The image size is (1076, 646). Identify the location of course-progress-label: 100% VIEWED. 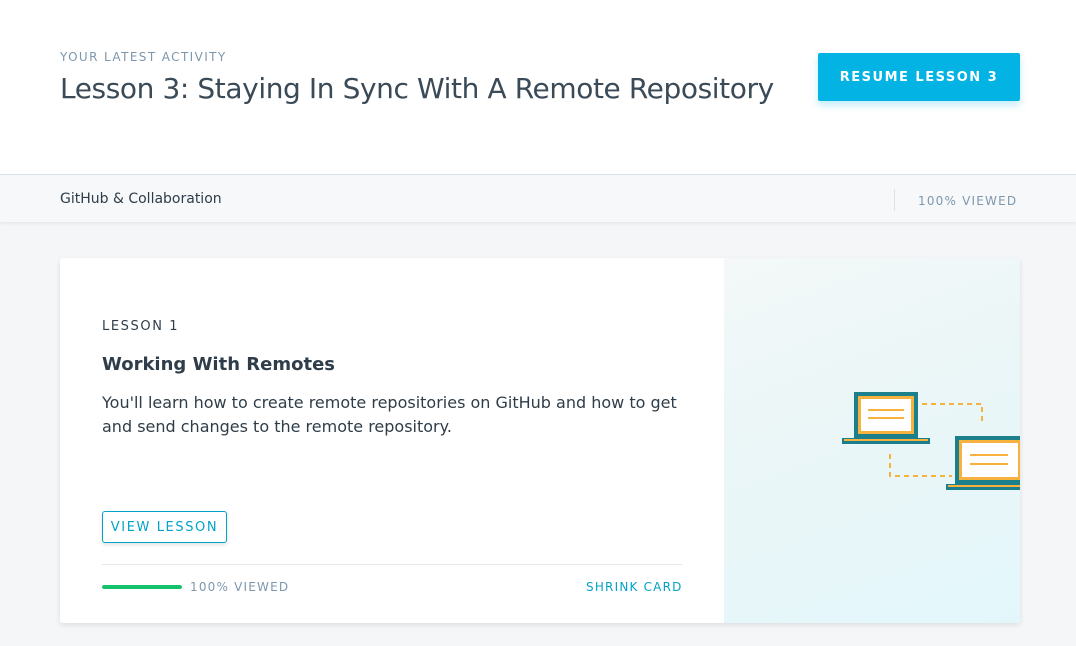
(968, 201).